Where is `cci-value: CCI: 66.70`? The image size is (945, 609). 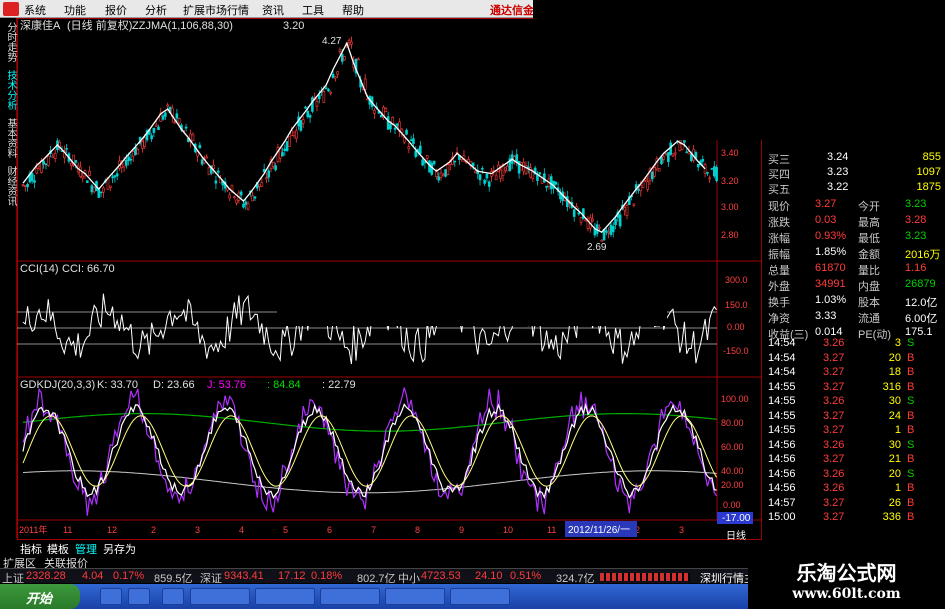
cci-value: CCI: 66.70 is located at coordinates (88, 269).